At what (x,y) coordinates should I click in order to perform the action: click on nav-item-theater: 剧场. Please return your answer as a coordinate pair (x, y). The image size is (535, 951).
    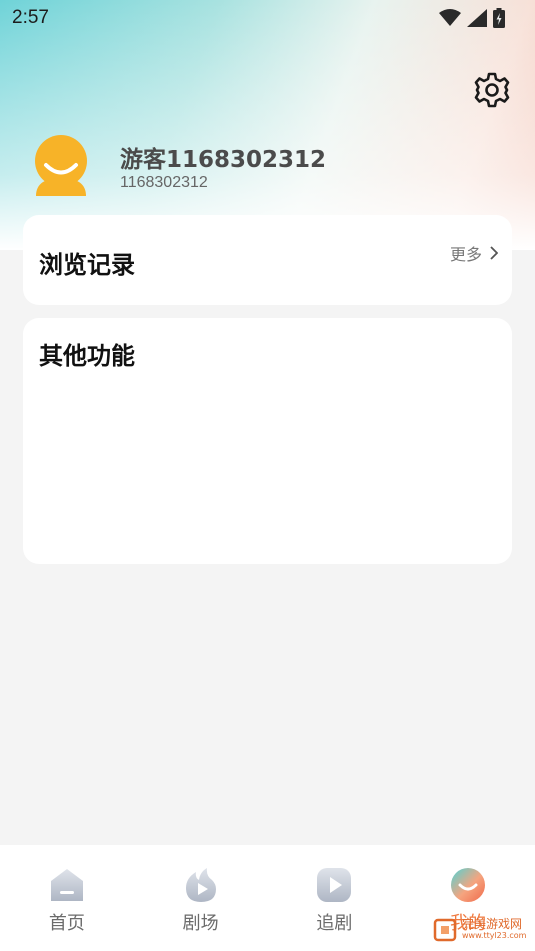
    Looking at the image, I should click on (201, 898).